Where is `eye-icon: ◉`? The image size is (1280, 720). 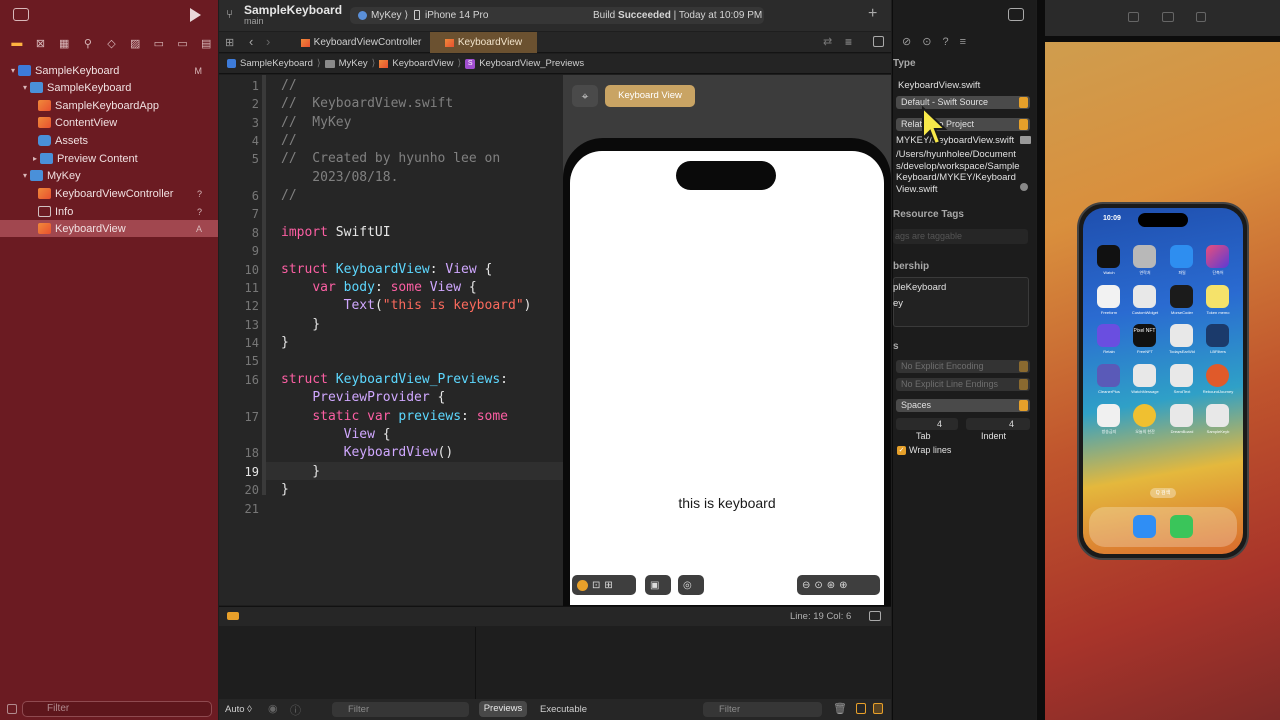 eye-icon: ◉ is located at coordinates (273, 708).